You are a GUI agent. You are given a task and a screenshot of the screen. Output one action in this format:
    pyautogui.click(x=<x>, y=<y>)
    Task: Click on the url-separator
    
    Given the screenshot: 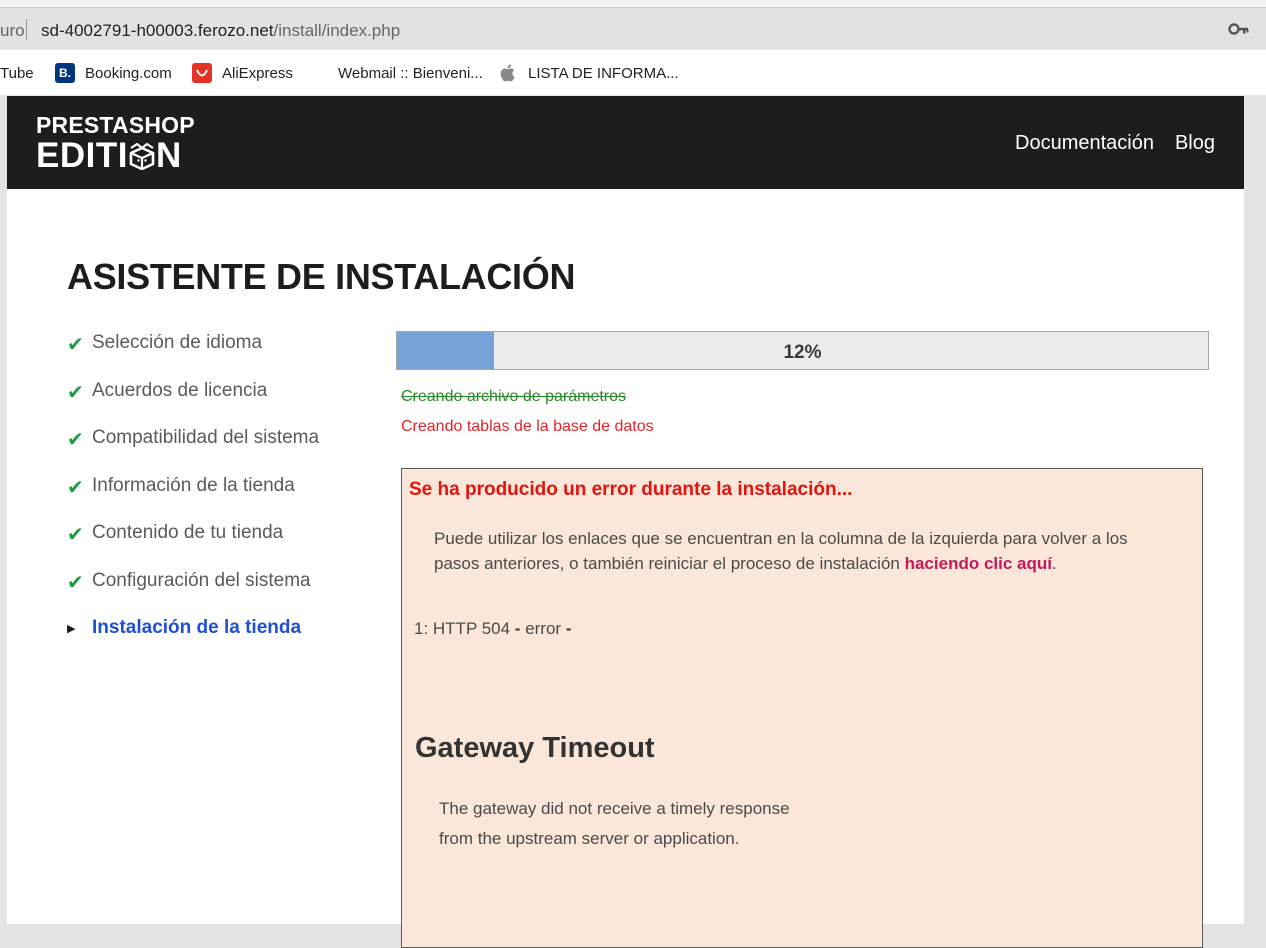 What is the action you would take?
    pyautogui.click(x=26, y=29)
    